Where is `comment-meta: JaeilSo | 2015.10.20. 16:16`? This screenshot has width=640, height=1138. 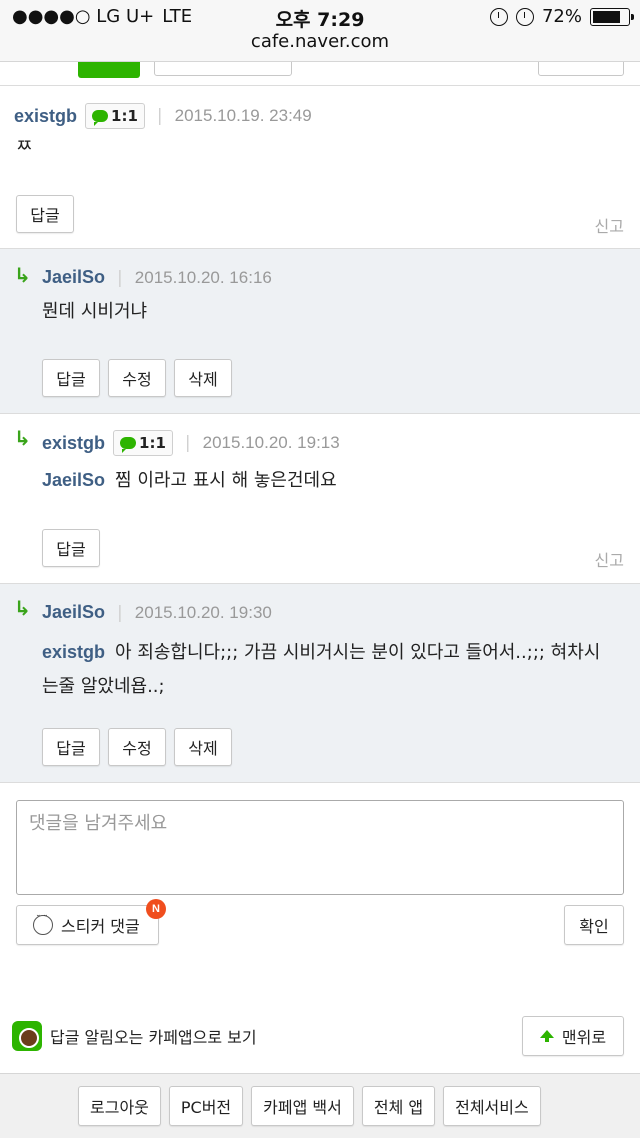
comment-meta: JaeilSo | 2015.10.20. 16:16 is located at coordinates (157, 277).